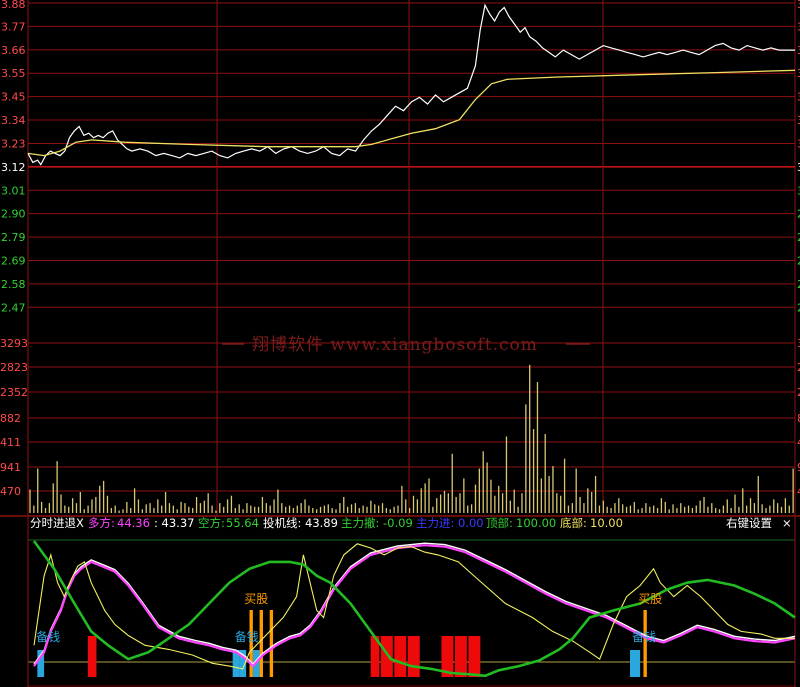 The image size is (800, 687). I want to click on dingbu-label: 顶部:, so click(499, 523).